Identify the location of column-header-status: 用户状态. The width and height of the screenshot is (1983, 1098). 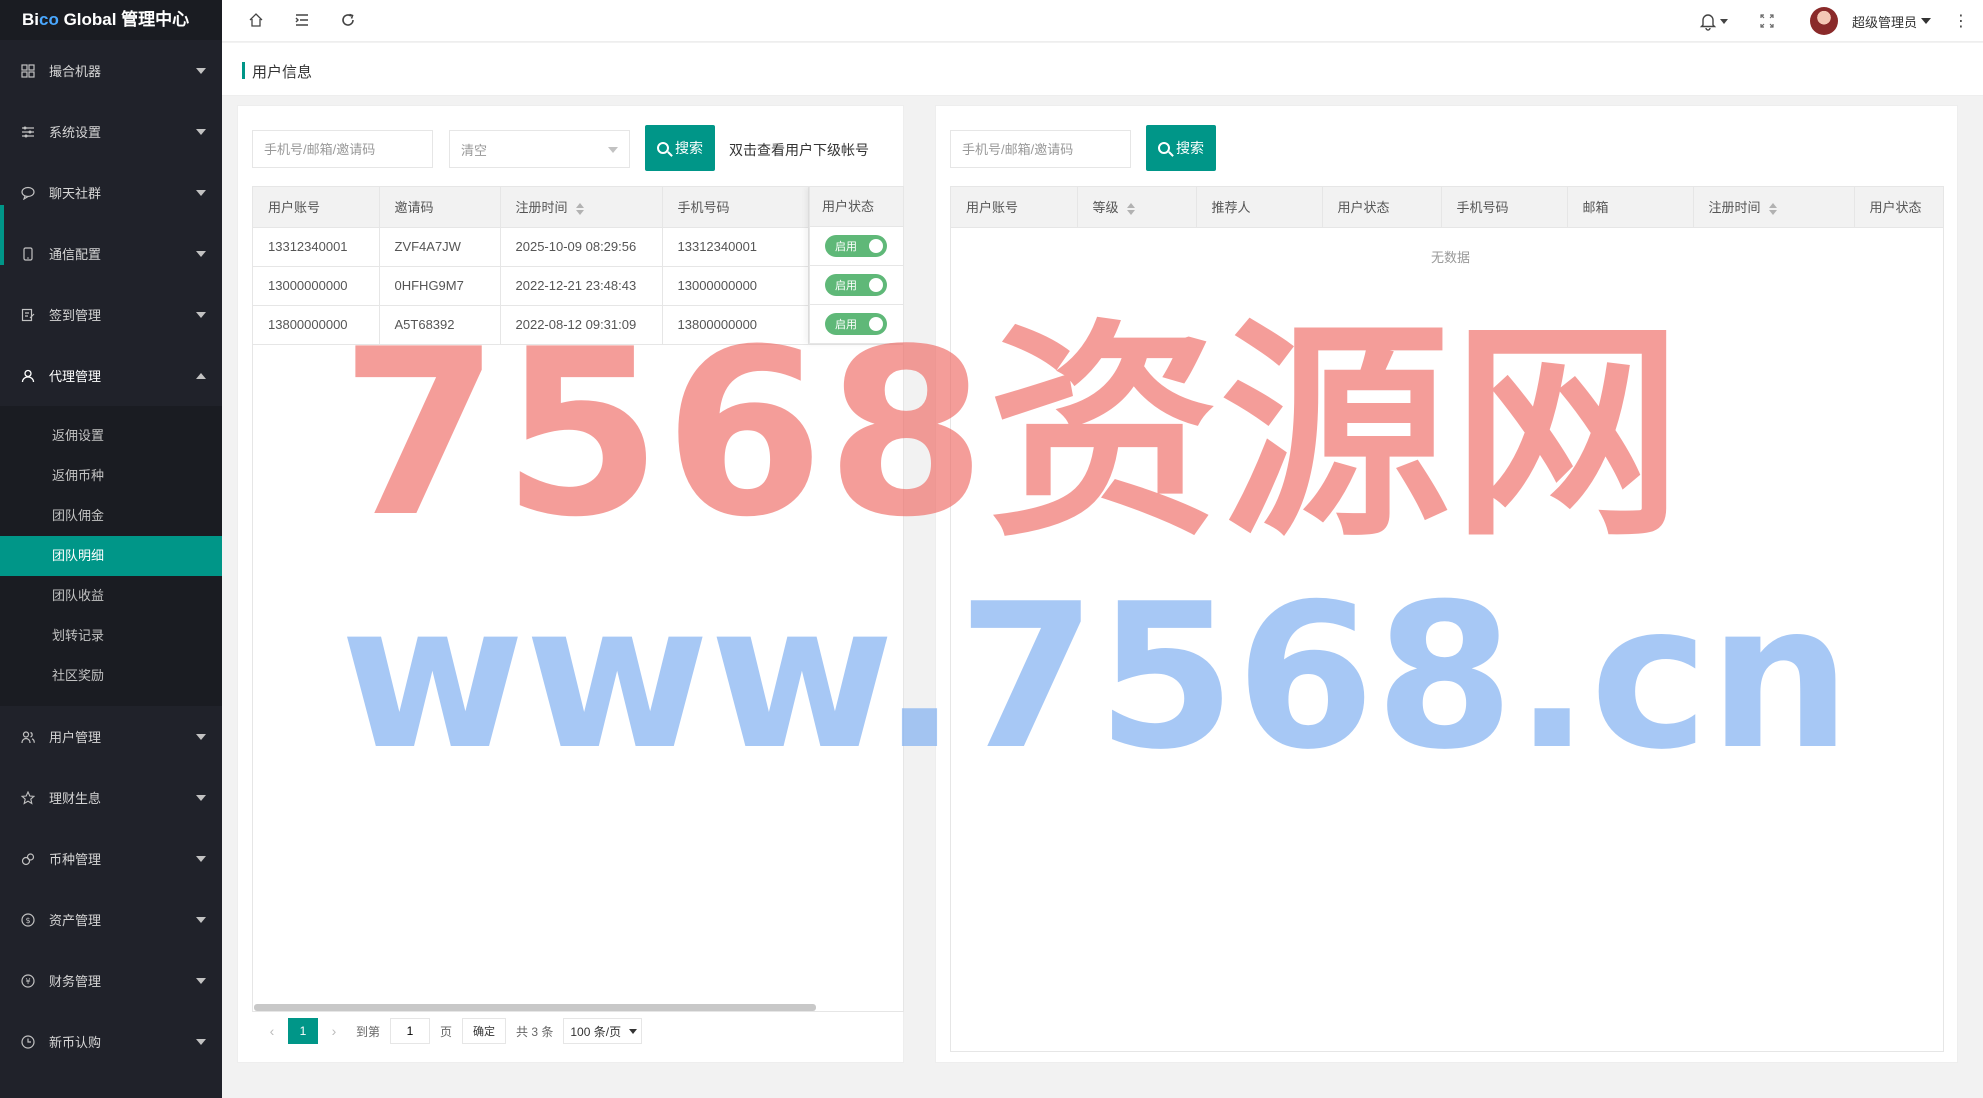
(856, 207).